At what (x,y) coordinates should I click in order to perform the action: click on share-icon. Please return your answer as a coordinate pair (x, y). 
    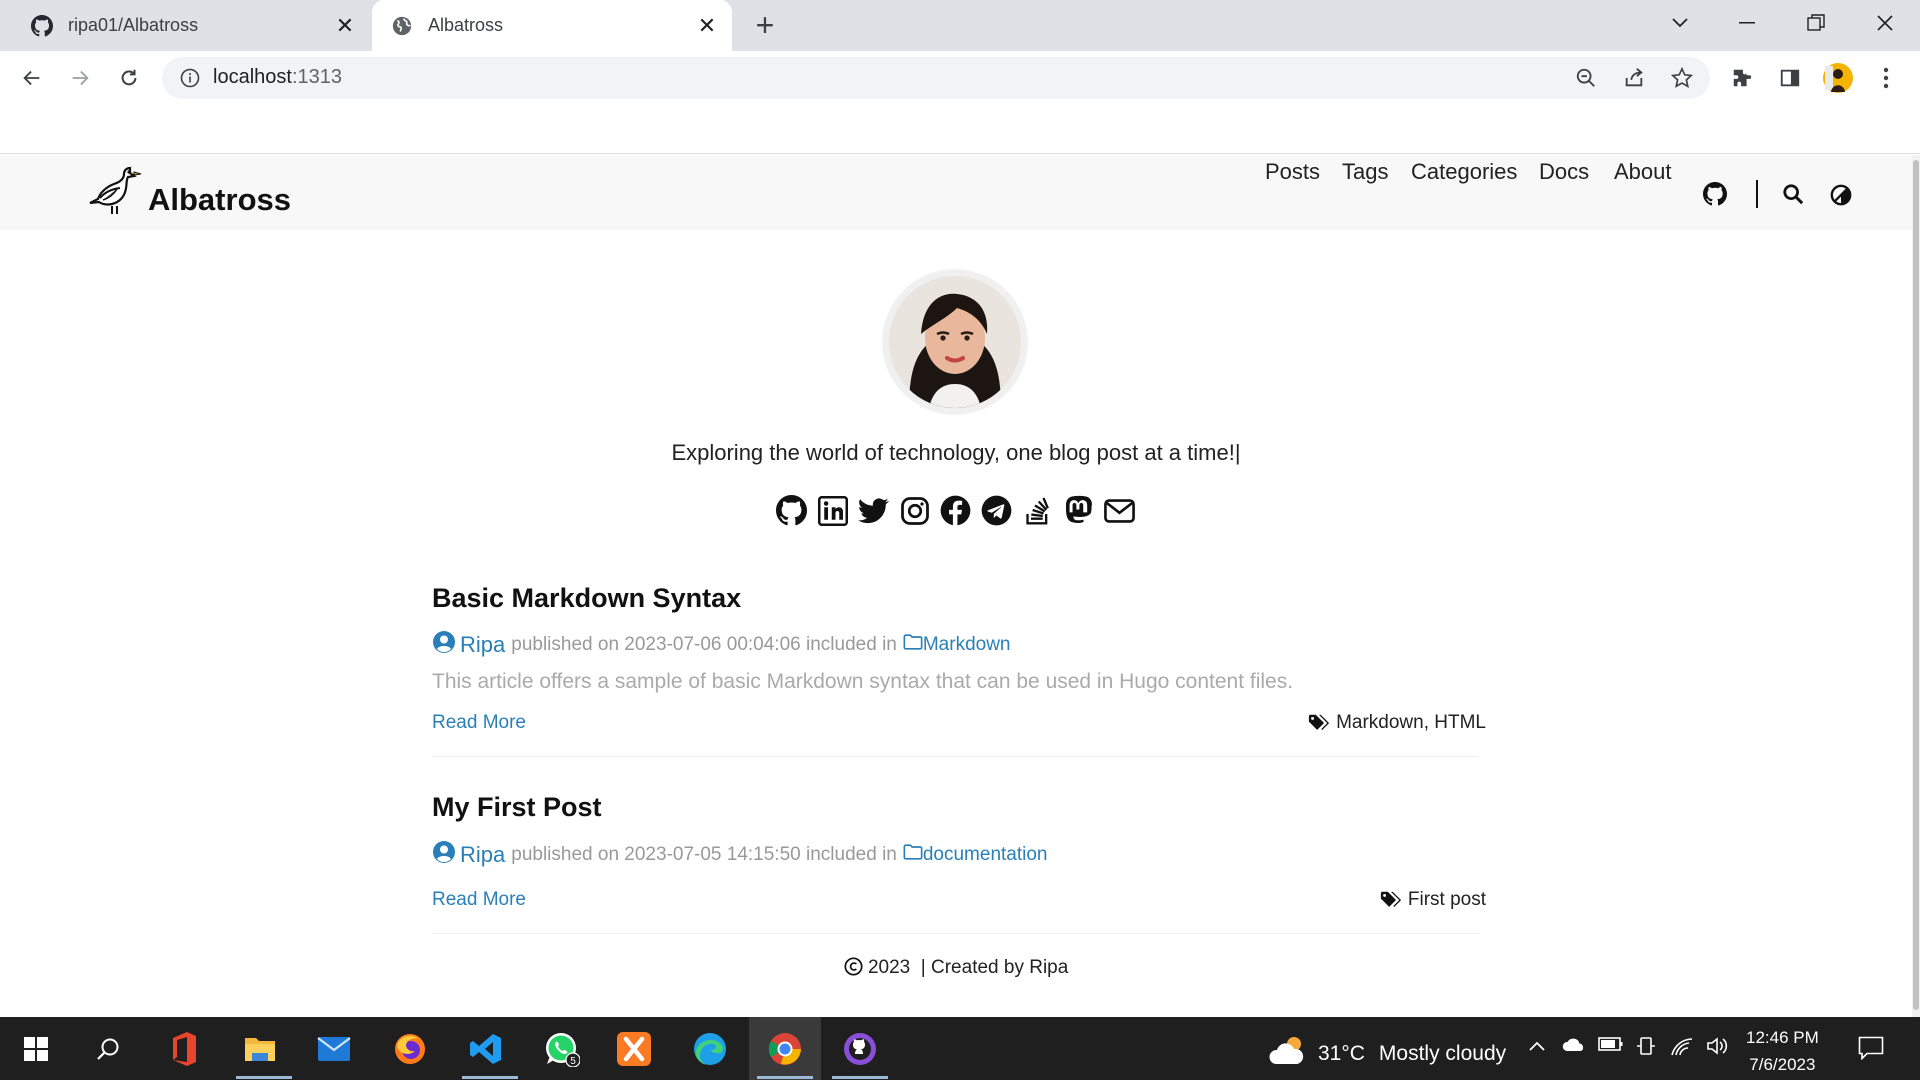
    Looking at the image, I should click on (1634, 78).